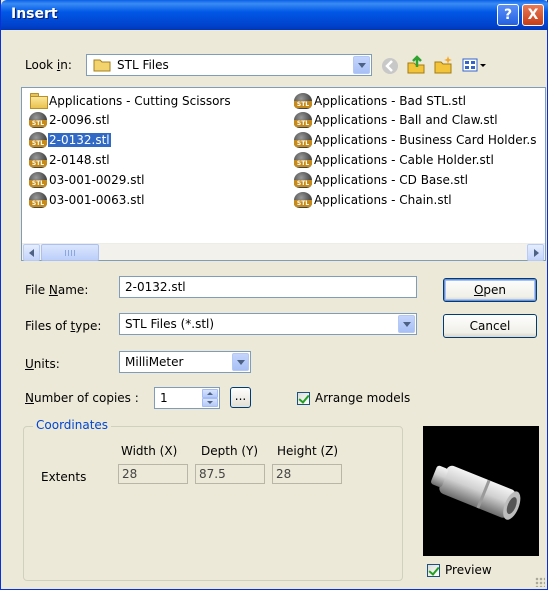 This screenshot has height=590, width=548. What do you see at coordinates (308, 451) in the screenshot?
I see `height-header: Height (Z)` at bounding box center [308, 451].